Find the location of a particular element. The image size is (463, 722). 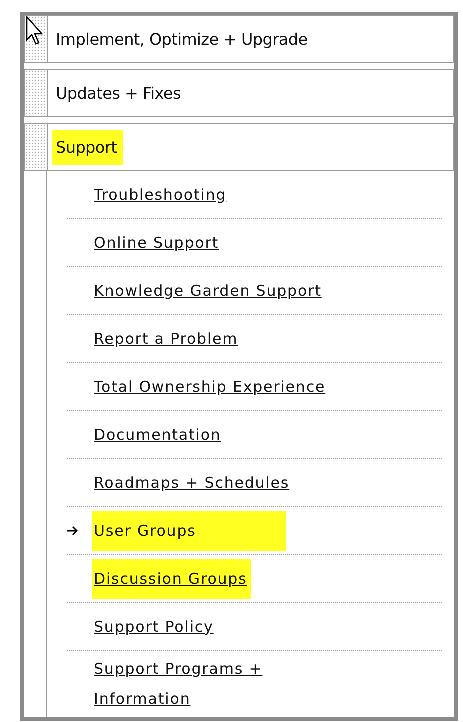

submenu-link: Documentation is located at coordinates (159, 434).